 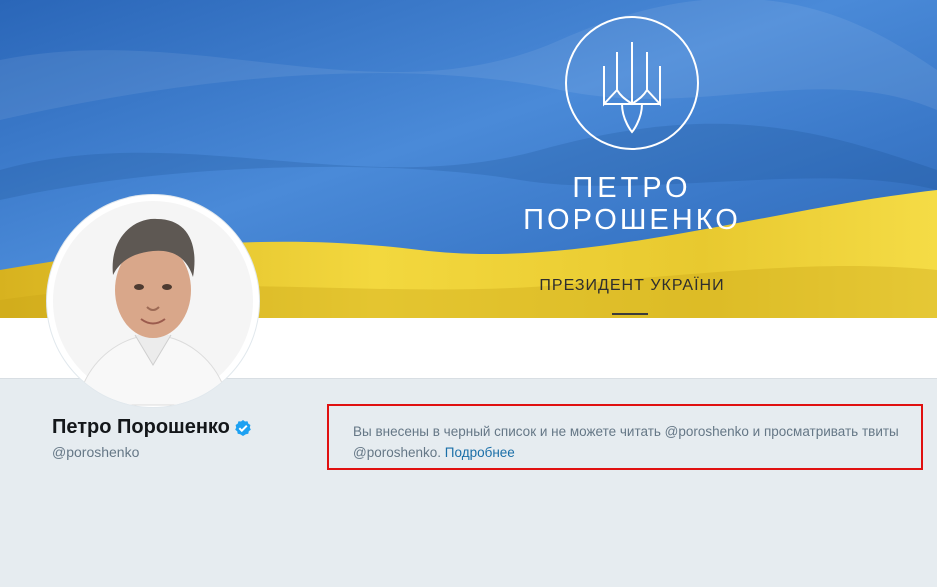 I want to click on profile-display-name: Петро Порошенко, so click(x=152, y=427).